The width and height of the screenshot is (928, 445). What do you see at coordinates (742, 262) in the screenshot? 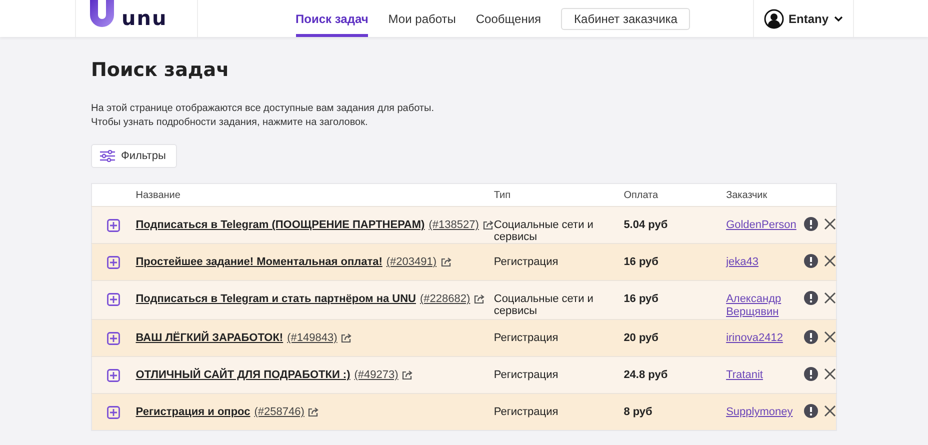
I see `customer-link: jeka43` at bounding box center [742, 262].